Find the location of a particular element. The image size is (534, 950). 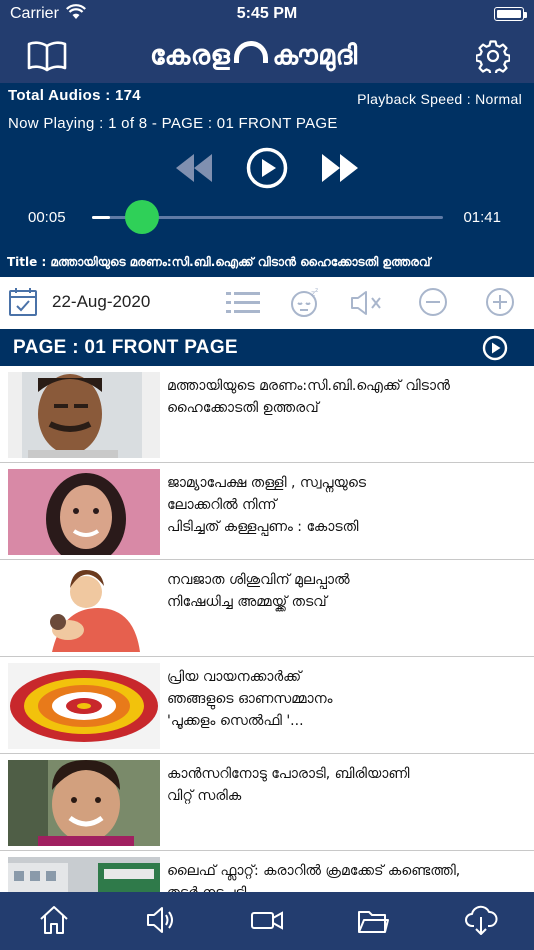

logo-arc is located at coordinates (251, 52).